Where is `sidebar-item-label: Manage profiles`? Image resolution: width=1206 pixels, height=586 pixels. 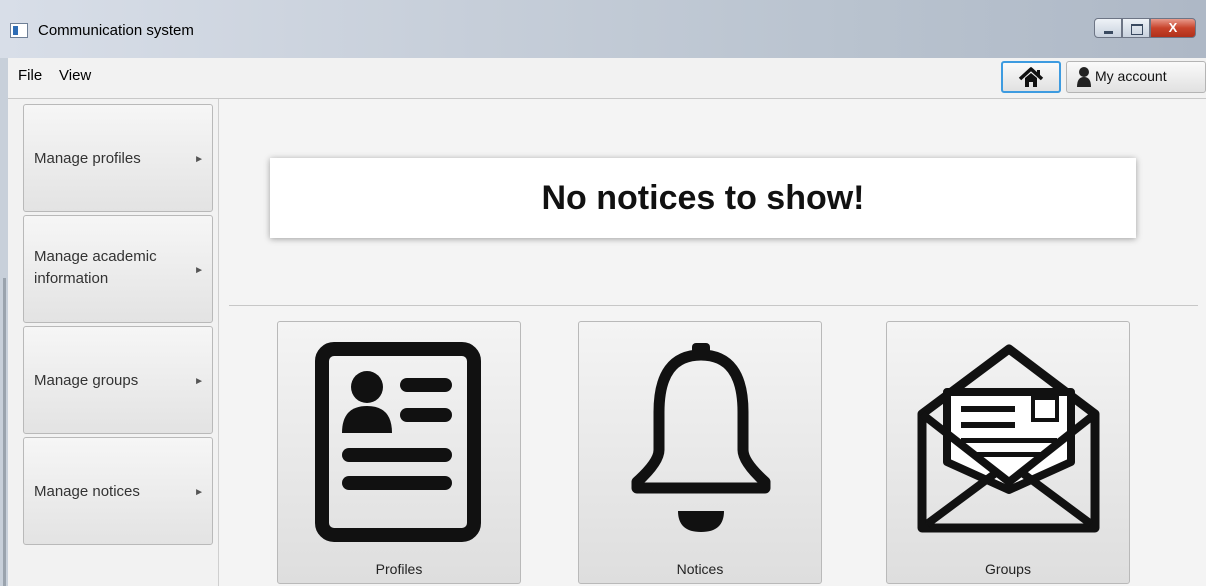 sidebar-item-label: Manage profiles is located at coordinates (87, 158).